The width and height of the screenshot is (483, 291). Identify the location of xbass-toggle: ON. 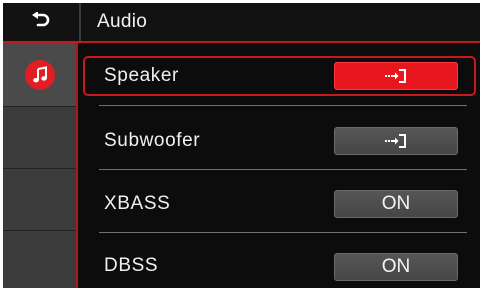
(396, 204).